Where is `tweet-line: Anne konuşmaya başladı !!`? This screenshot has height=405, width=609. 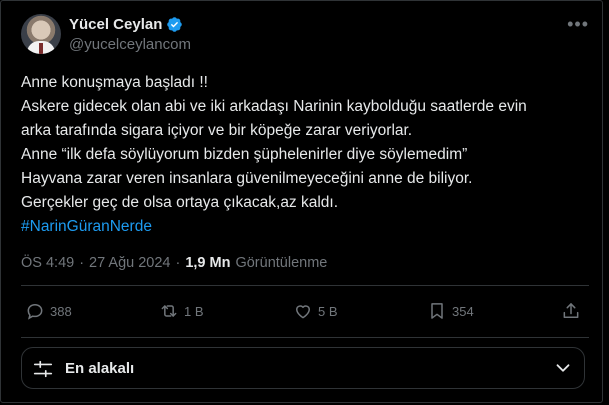
tweet-line: Anne konuşmaya başladı !! is located at coordinates (114, 82).